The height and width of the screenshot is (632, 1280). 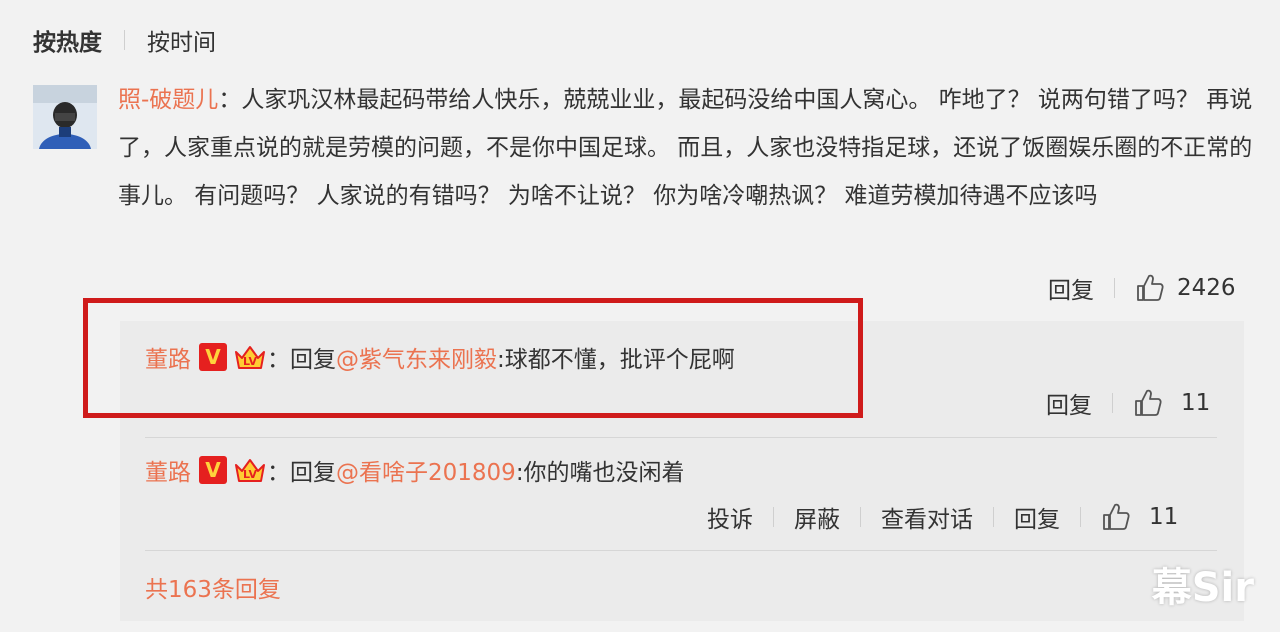 I want to click on watermark: 幕Sir, so click(x=1202, y=588).